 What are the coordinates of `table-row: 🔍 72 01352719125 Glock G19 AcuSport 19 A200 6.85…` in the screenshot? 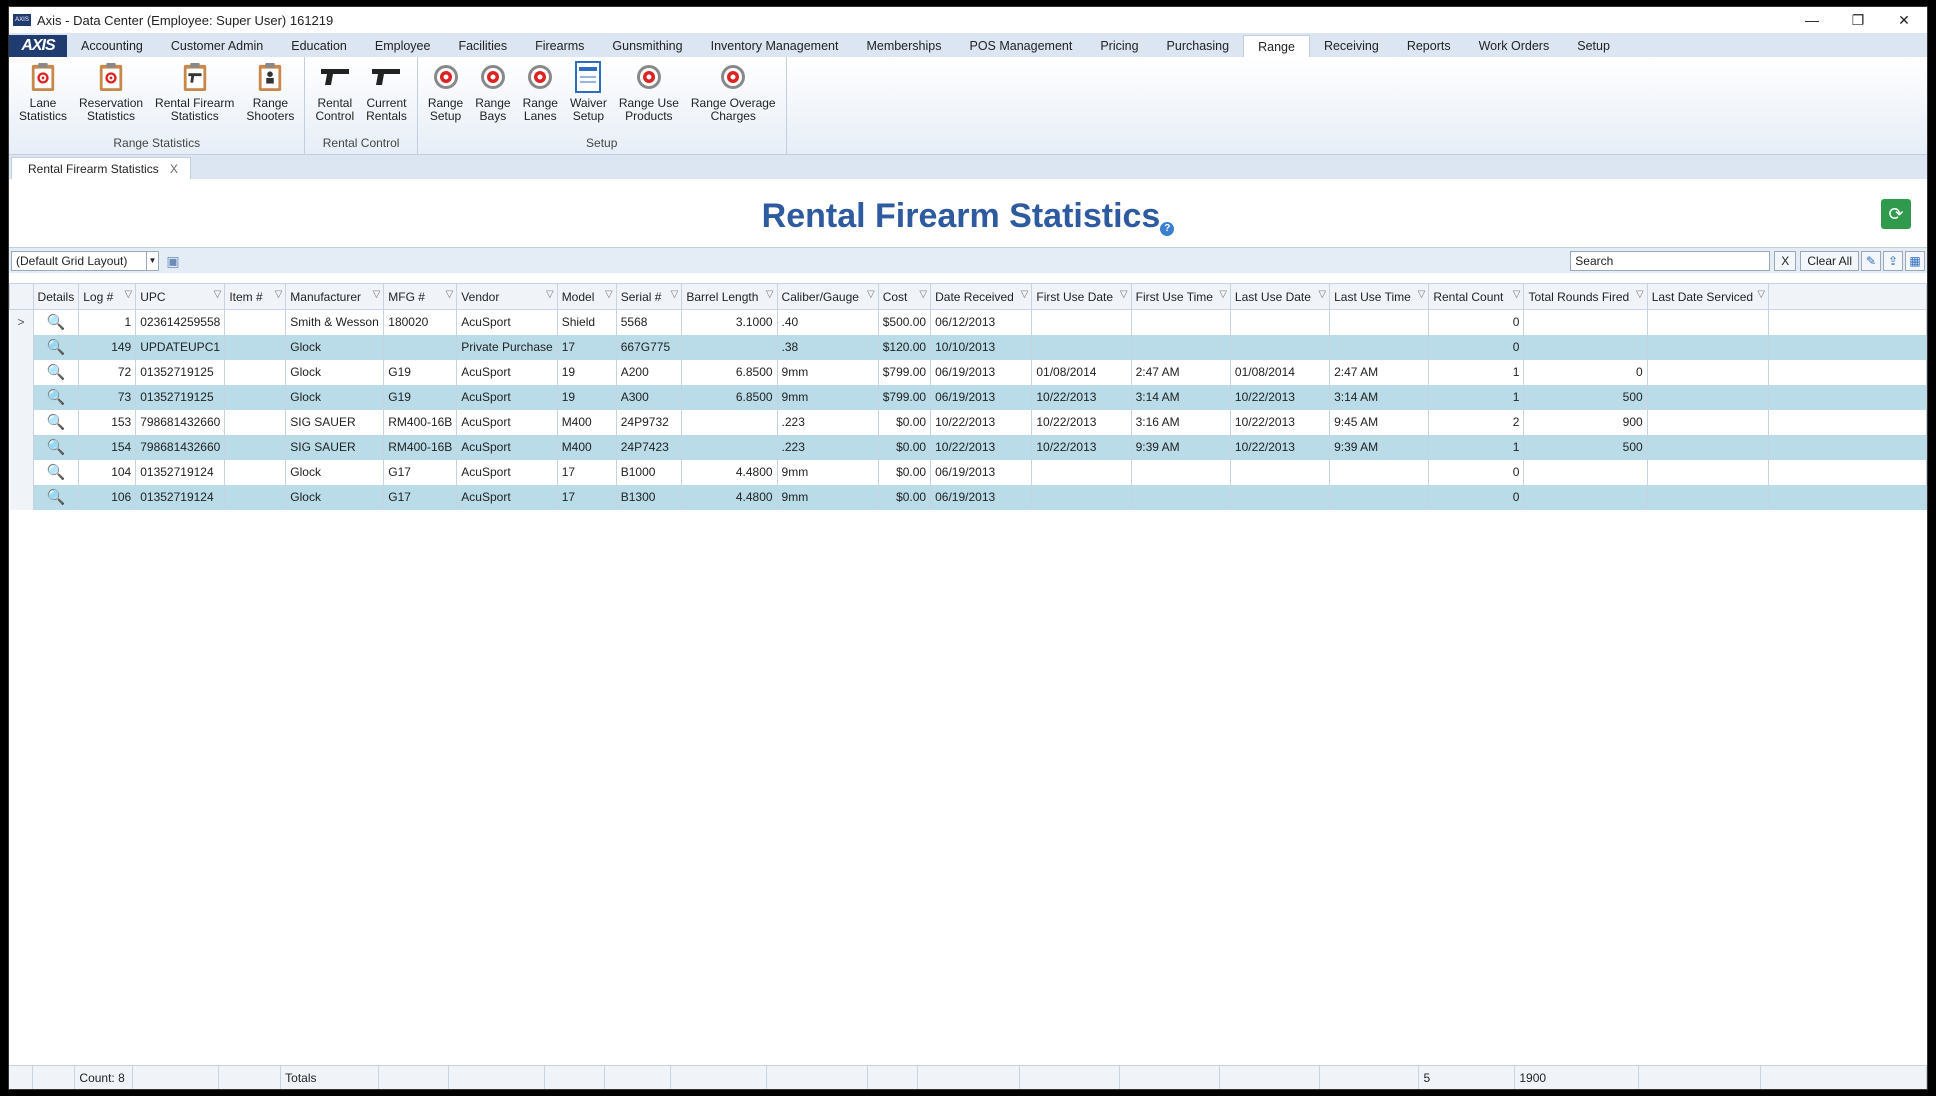 It's located at (968, 372).